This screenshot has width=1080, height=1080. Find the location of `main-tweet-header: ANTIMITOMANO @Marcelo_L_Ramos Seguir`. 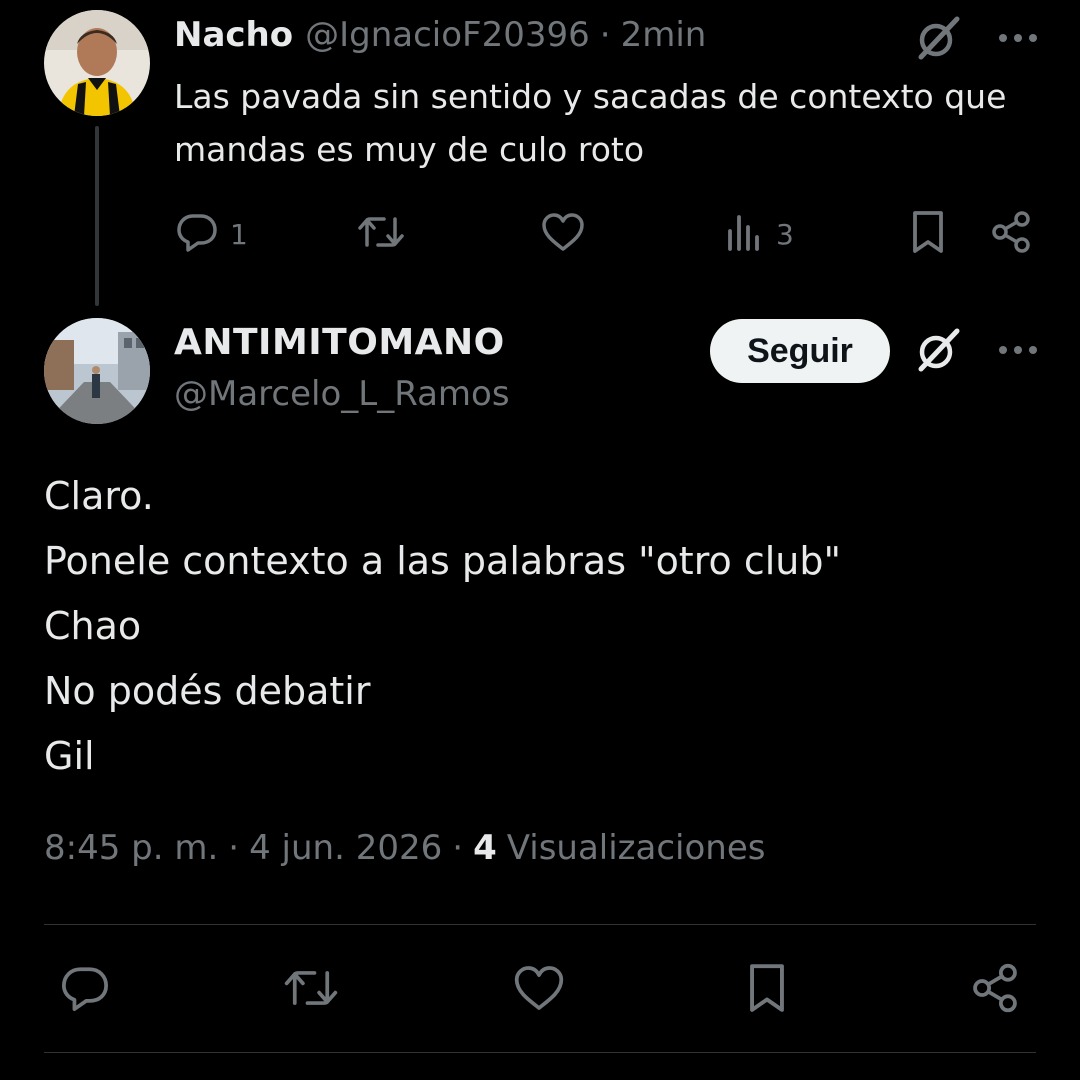

main-tweet-header: ANTIMITOMANO @Marcelo_L_Ramos Seguir is located at coordinates (540, 376).